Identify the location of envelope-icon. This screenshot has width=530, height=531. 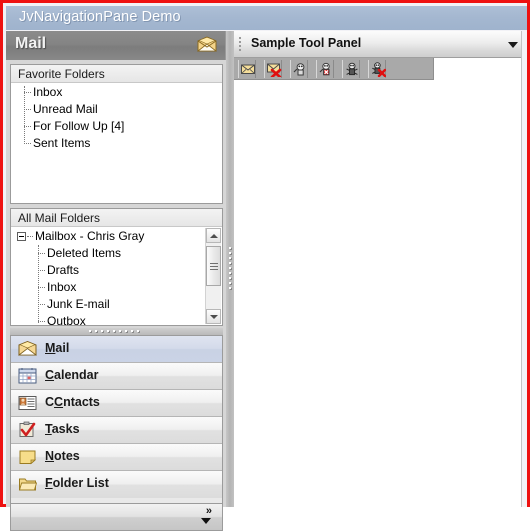
(207, 44).